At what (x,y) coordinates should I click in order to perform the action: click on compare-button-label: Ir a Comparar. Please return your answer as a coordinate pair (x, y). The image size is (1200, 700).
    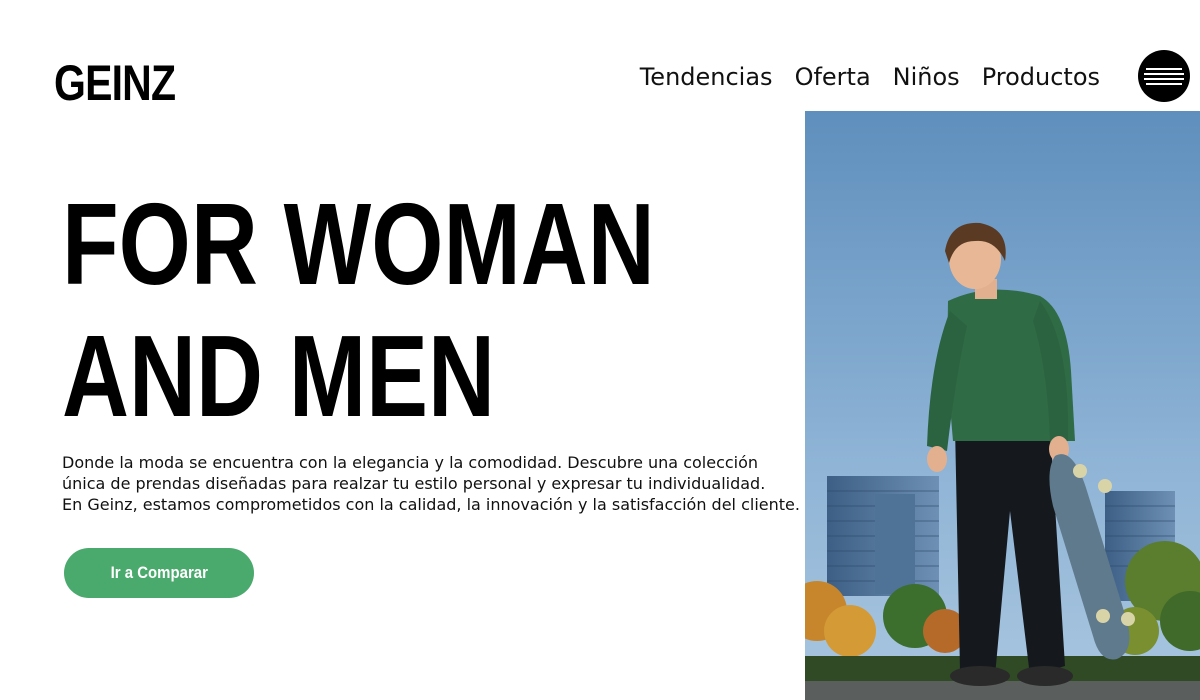
    Looking at the image, I should click on (159, 572).